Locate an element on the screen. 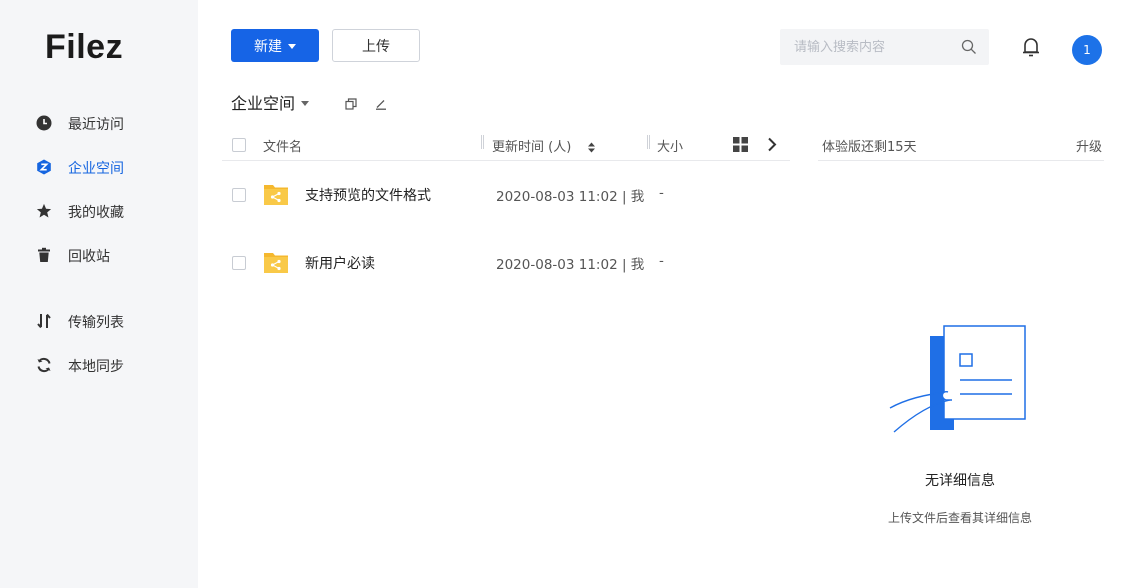 The image size is (1122, 588). upgrade-link: 升级 is located at coordinates (1089, 145).